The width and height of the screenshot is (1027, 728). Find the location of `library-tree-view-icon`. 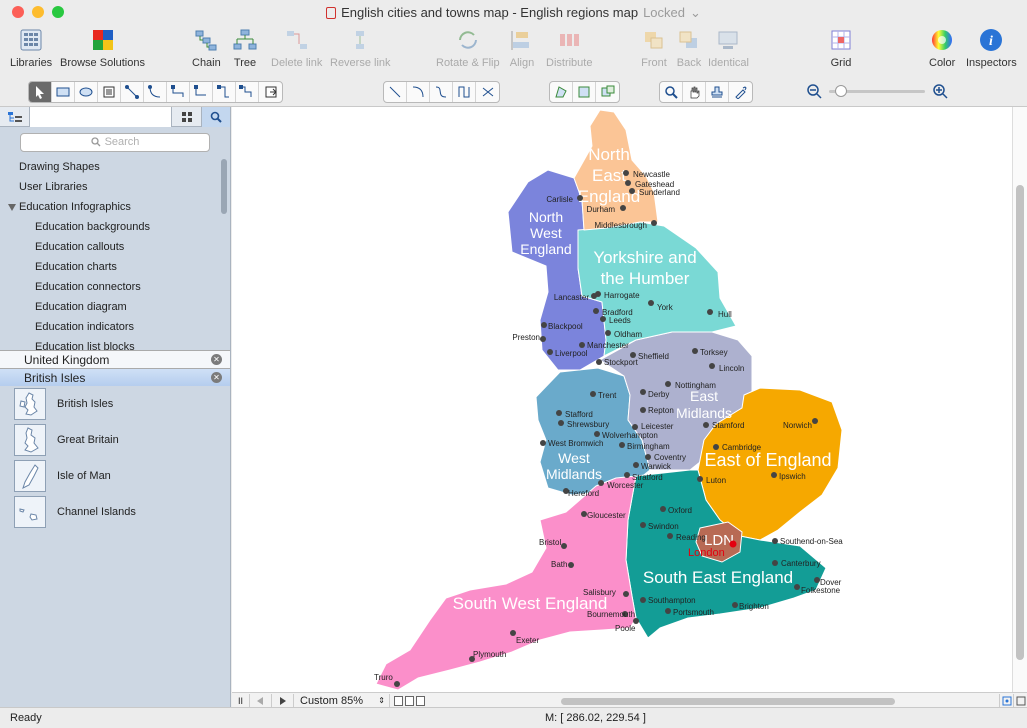

library-tree-view-icon is located at coordinates (15, 116).